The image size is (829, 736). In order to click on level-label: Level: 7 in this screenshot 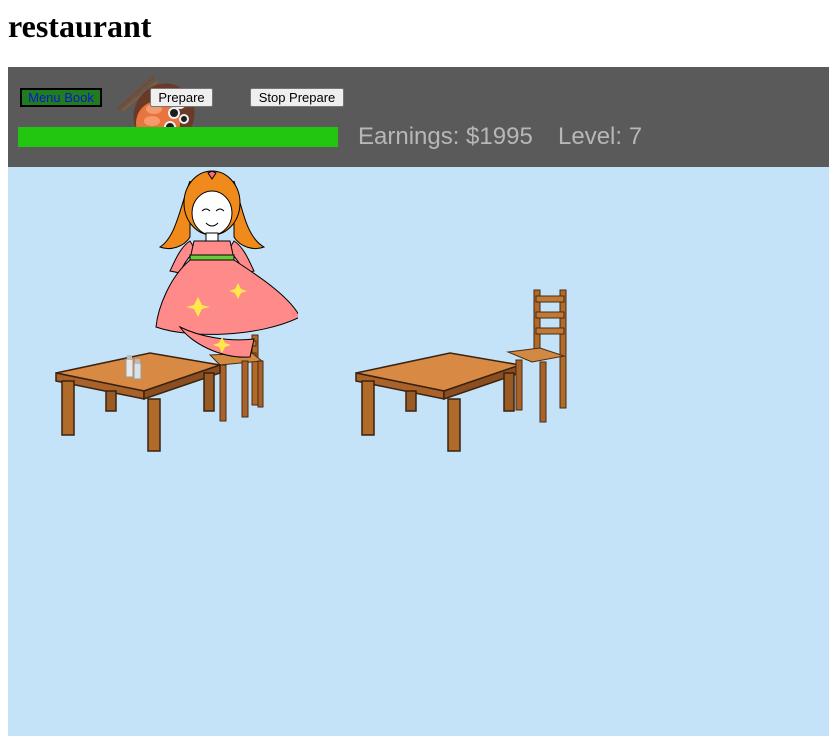, I will do `click(600, 136)`.